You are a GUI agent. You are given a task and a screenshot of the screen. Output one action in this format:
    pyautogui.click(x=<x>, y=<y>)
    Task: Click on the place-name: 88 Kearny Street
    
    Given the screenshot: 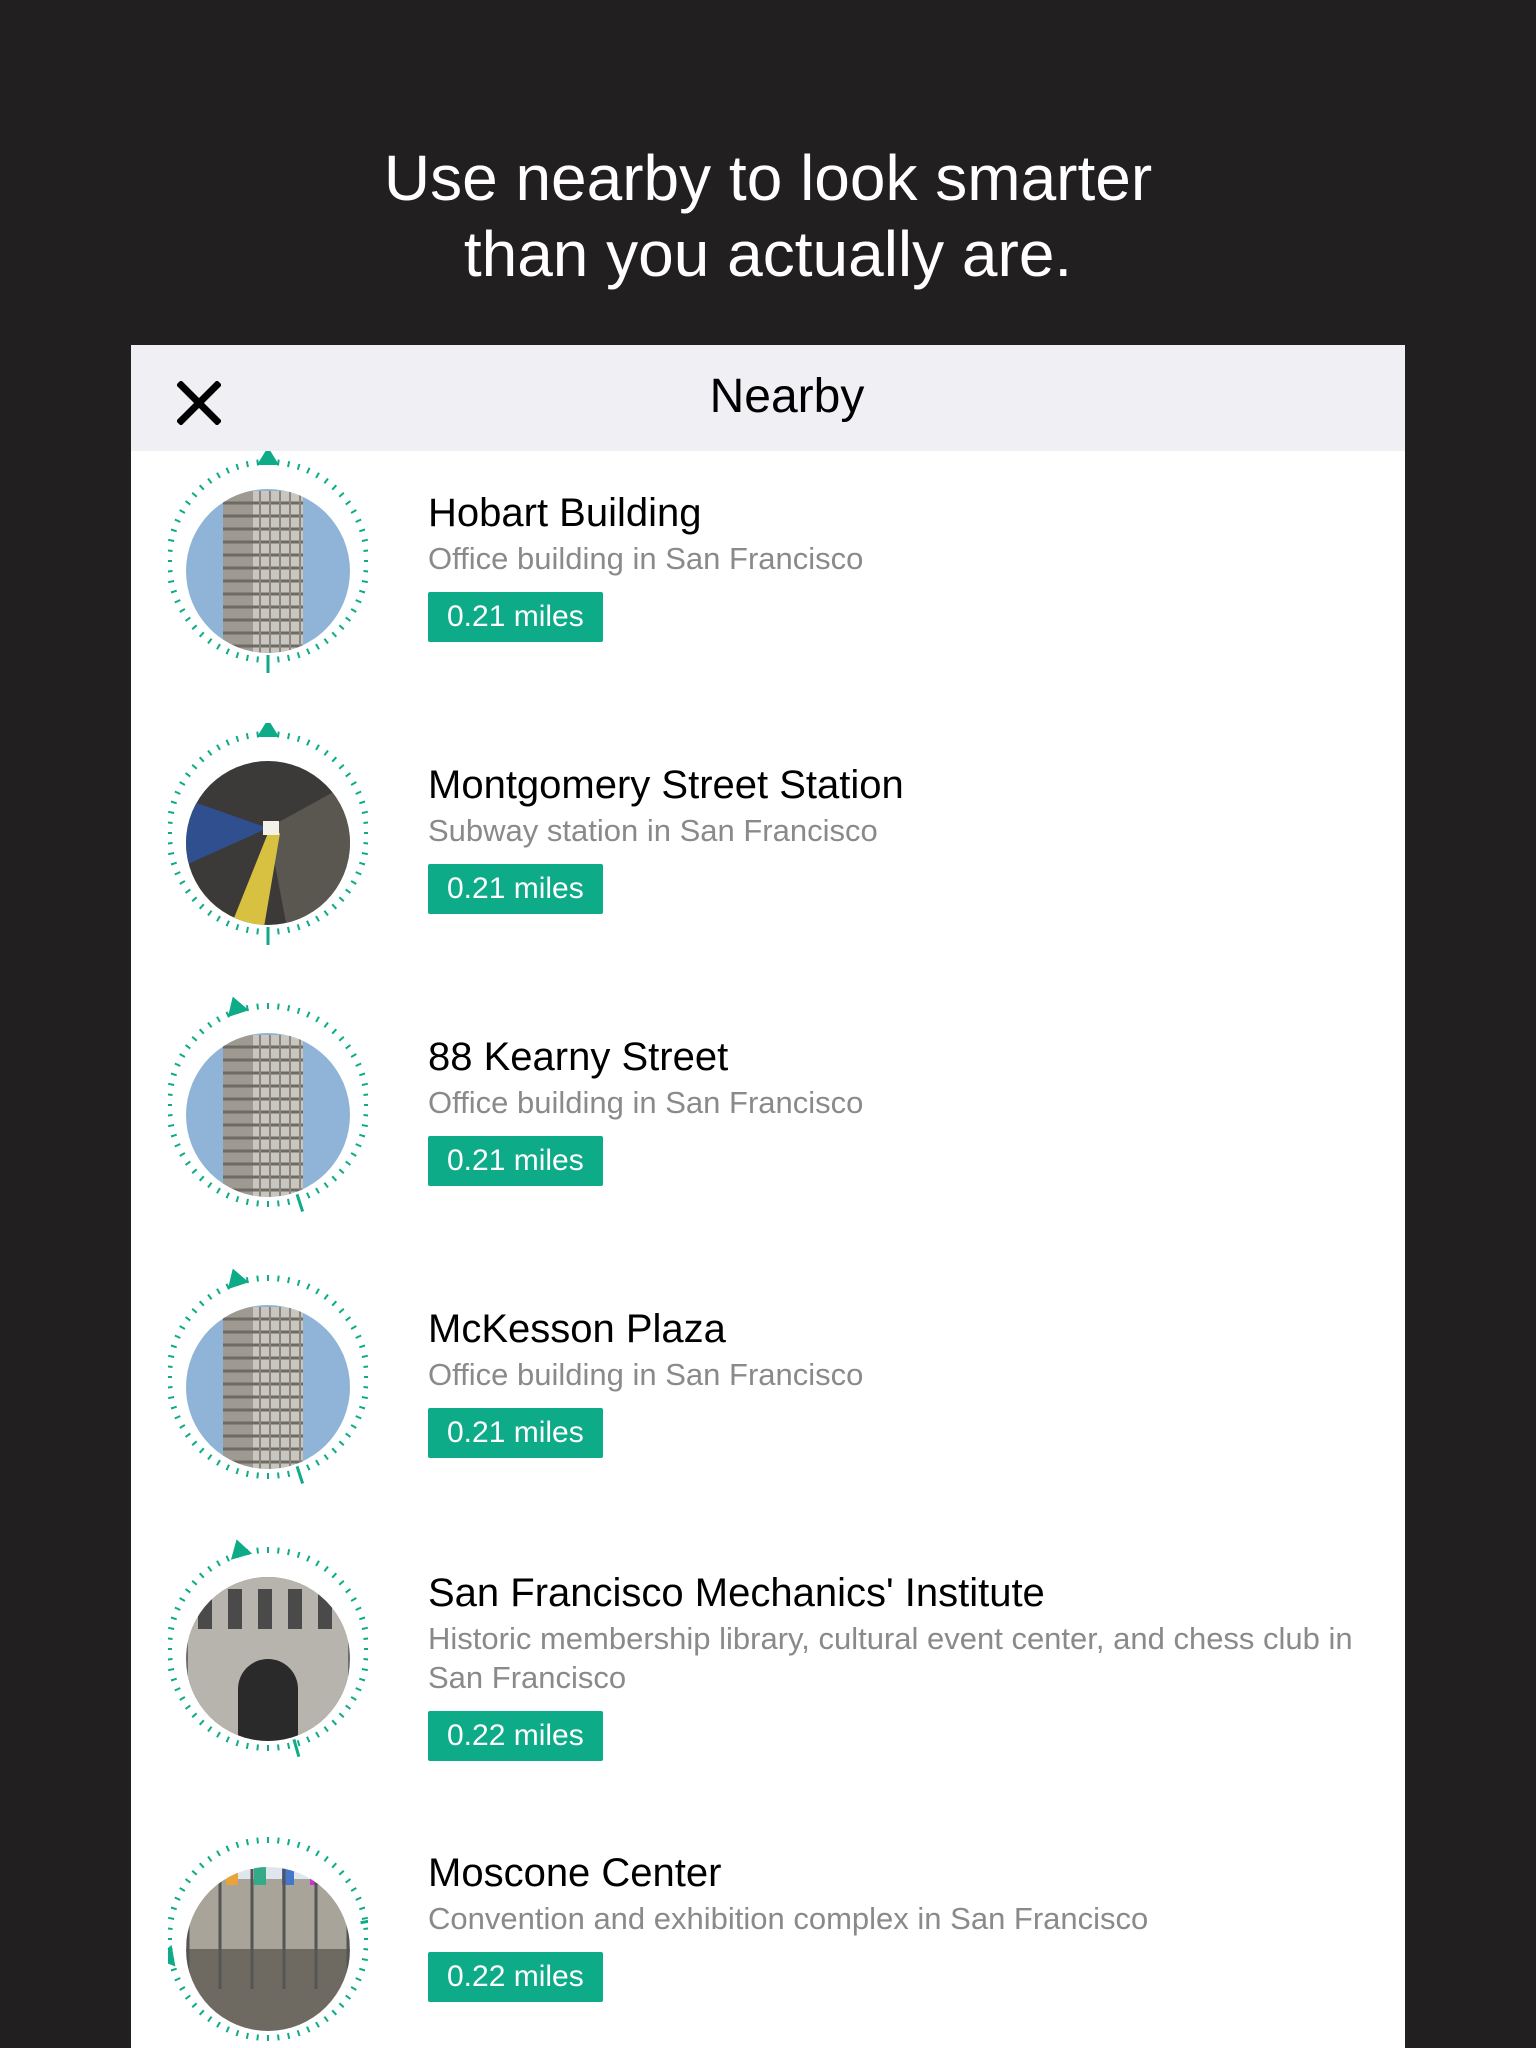 What is the action you would take?
    pyautogui.click(x=578, y=1057)
    